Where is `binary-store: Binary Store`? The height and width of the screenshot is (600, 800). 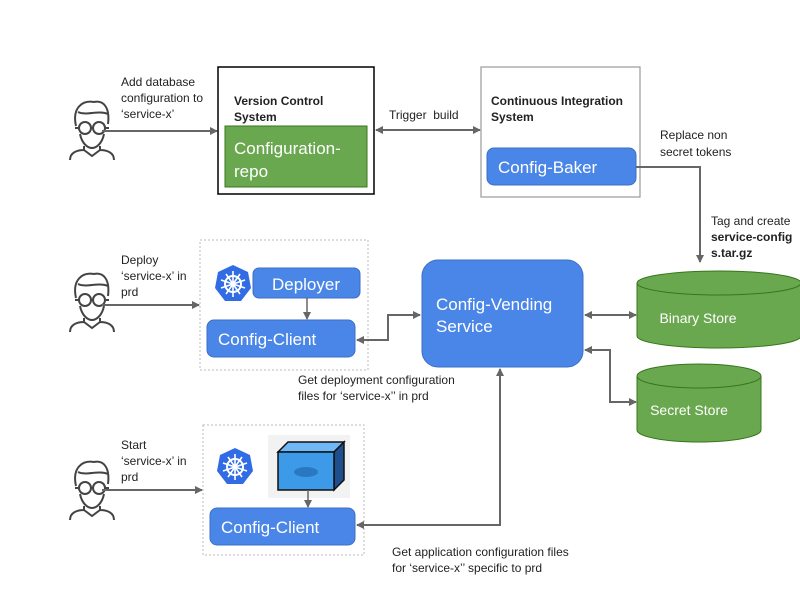 binary-store: Binary Store is located at coordinates (718, 309).